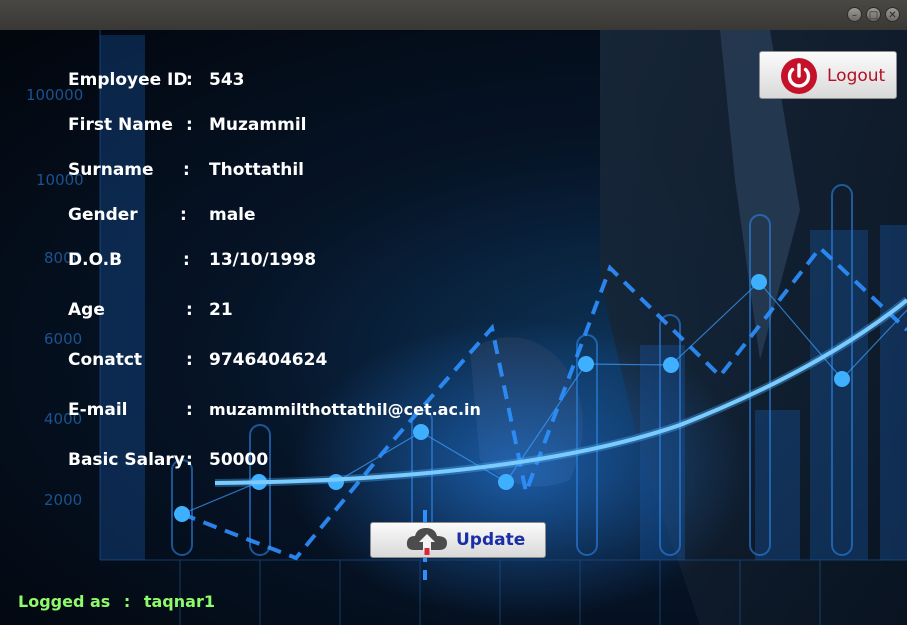 The image size is (907, 625). I want to click on logged-as-colon: :, so click(127, 601).